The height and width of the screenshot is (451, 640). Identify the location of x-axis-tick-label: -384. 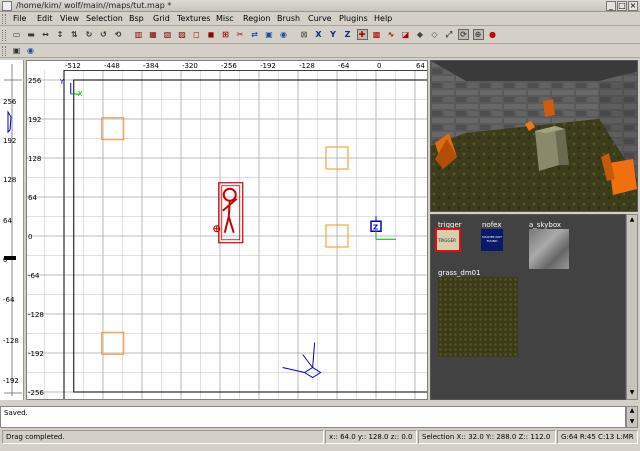
(151, 66).